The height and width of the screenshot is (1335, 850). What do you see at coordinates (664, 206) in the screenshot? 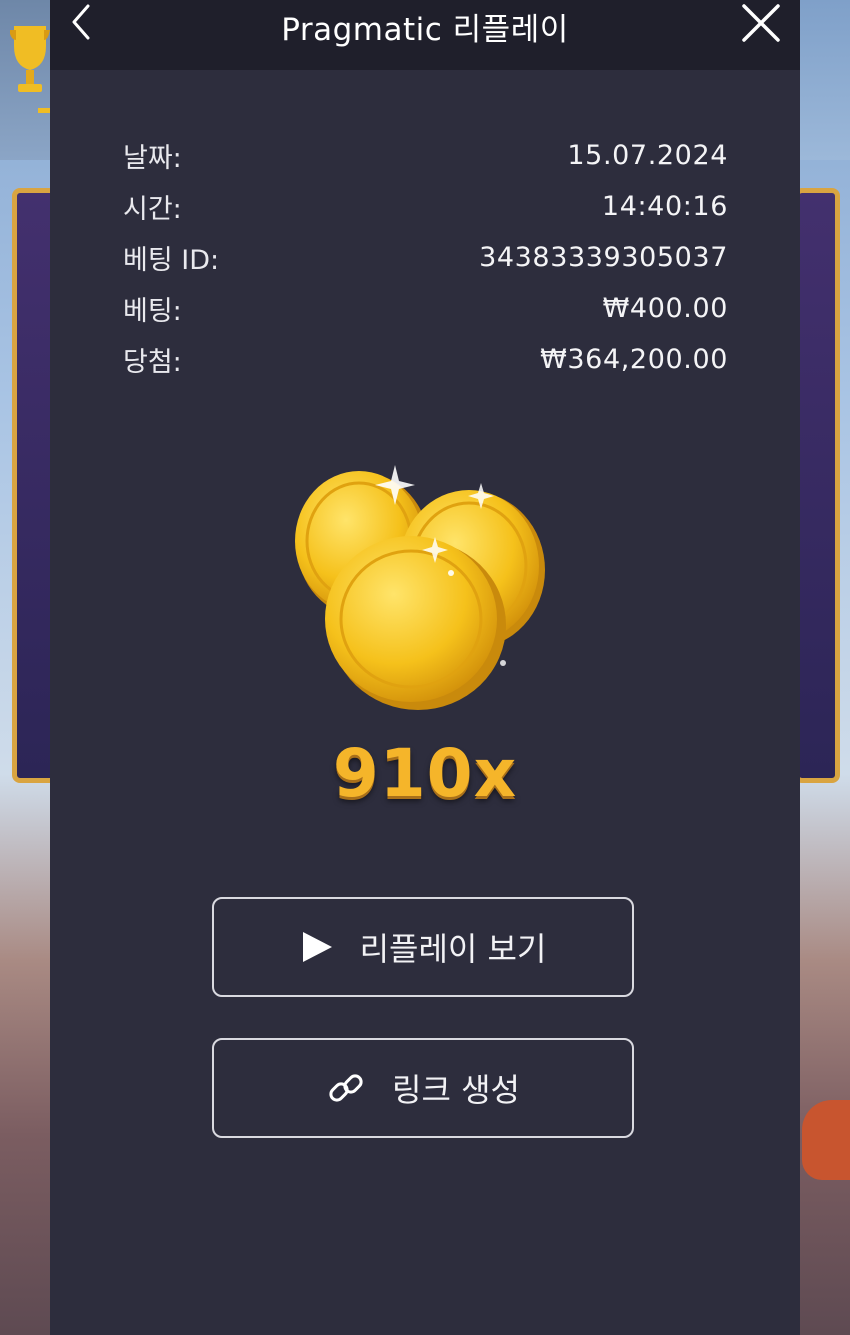
I see `detail-value: 14:40:16` at bounding box center [664, 206].